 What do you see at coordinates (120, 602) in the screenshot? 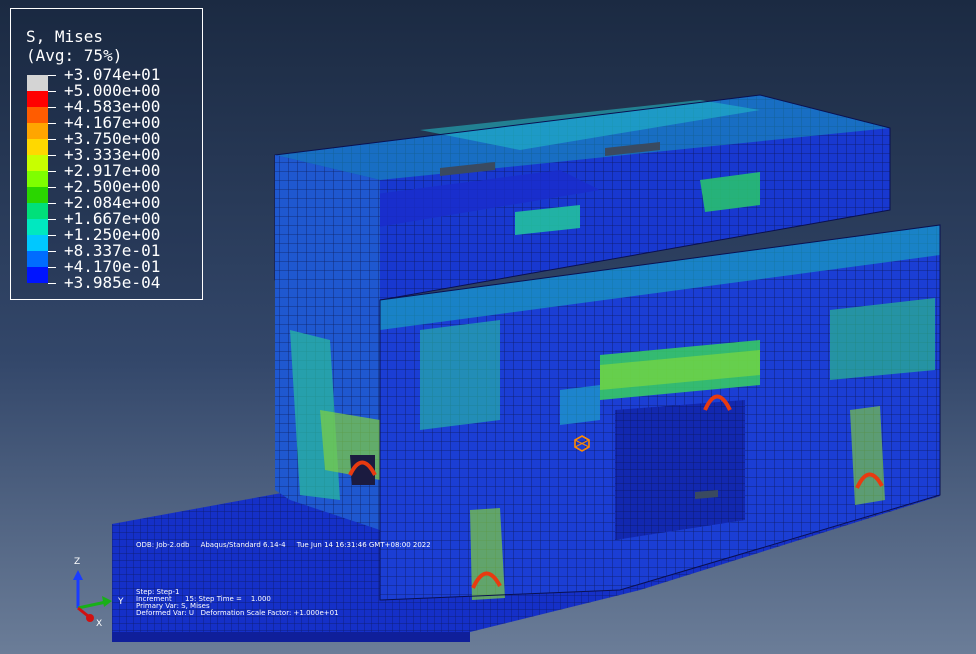
I see `triad-y-label: Y` at bounding box center [120, 602].